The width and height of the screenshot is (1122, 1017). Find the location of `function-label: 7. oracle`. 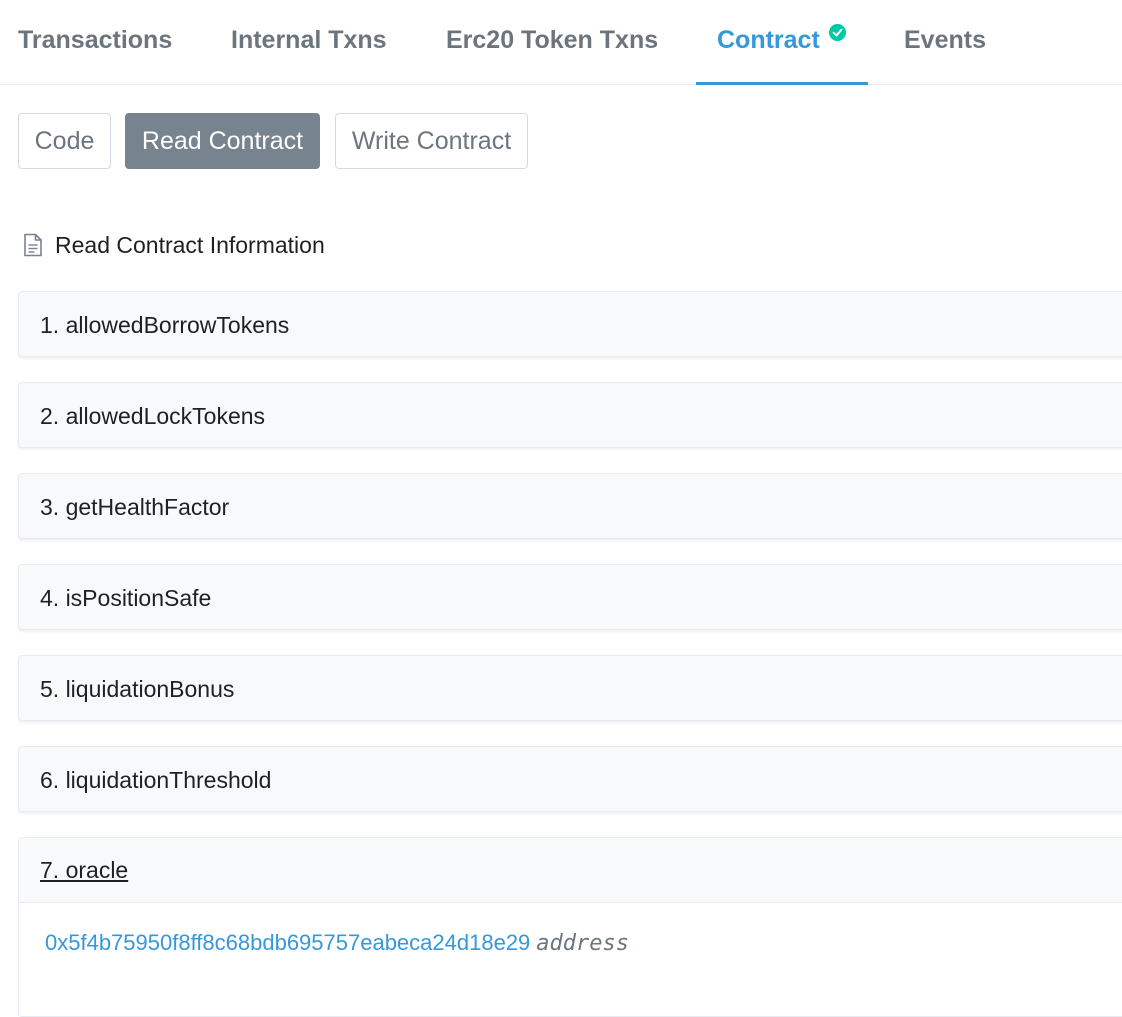

function-label: 7. oracle is located at coordinates (84, 870).